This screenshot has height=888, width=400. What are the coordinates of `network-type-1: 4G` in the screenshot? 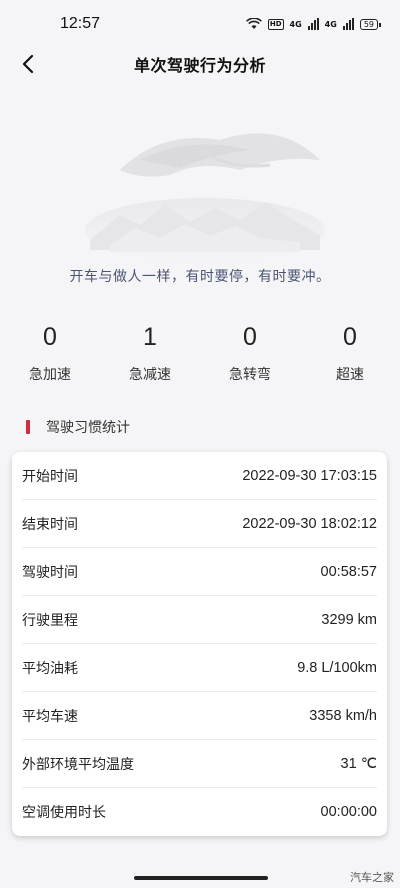 It's located at (295, 24).